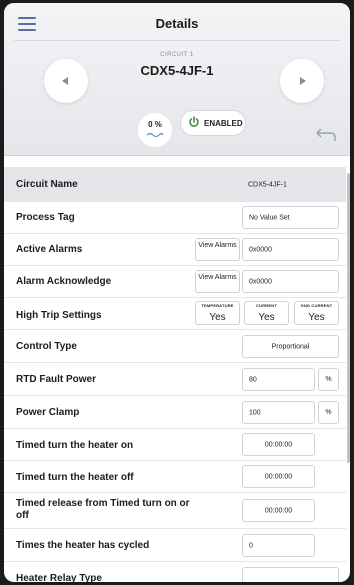 This screenshot has width=354, height=585. I want to click on row-process-tag: Process Tag No Value Set, so click(175, 218).